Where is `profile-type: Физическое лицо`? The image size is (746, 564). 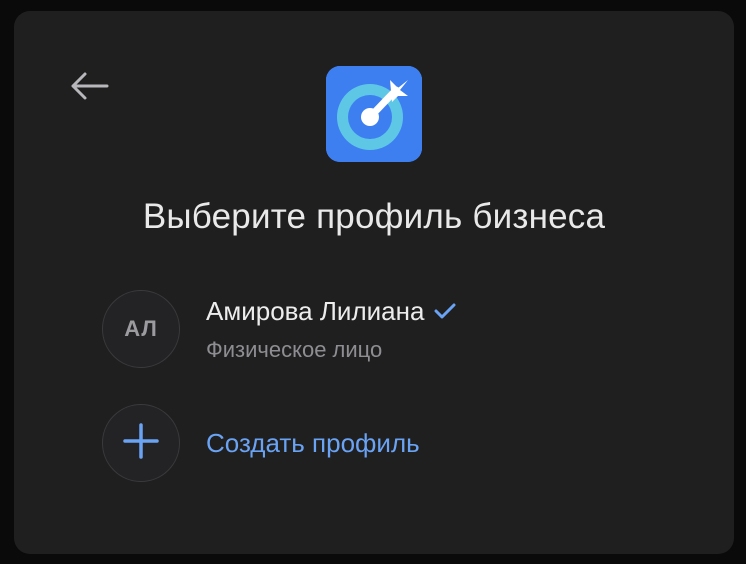 profile-type: Физическое лицо is located at coordinates (294, 349).